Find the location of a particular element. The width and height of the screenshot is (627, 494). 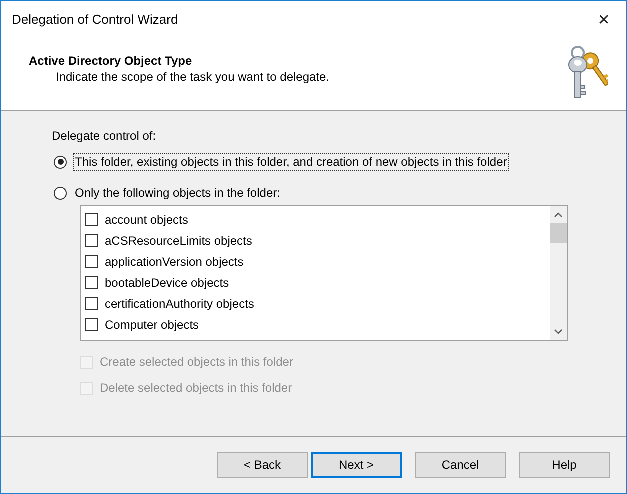

list-item: bootableDevice objects is located at coordinates (167, 283).